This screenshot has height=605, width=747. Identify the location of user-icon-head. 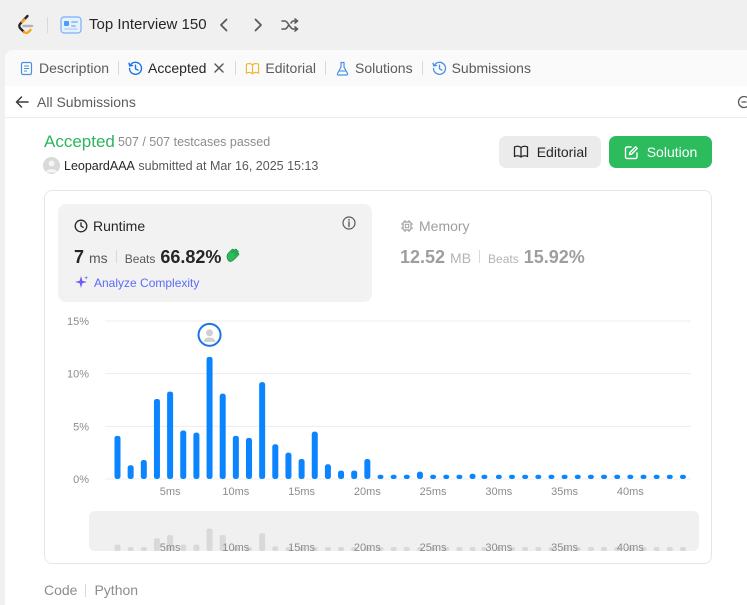
(210, 333).